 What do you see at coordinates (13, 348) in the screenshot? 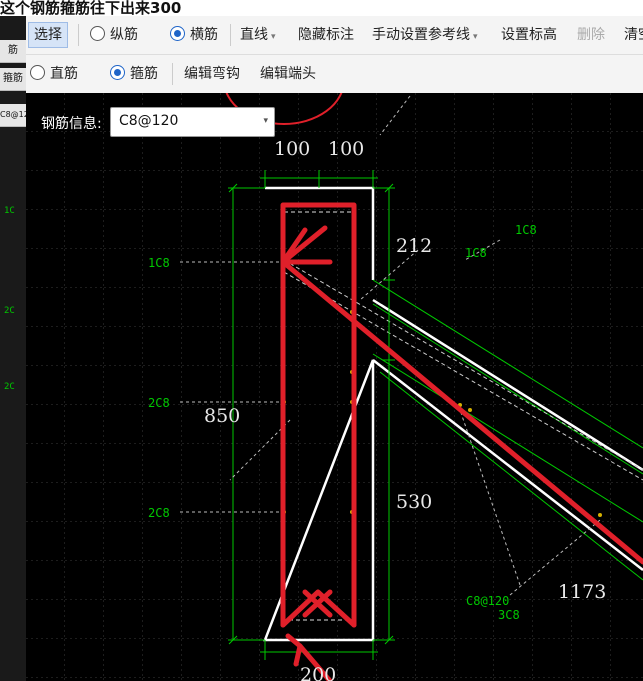
I see `left-panel: 筋 箍筋 C8@12 1C 2C 2C` at bounding box center [13, 348].